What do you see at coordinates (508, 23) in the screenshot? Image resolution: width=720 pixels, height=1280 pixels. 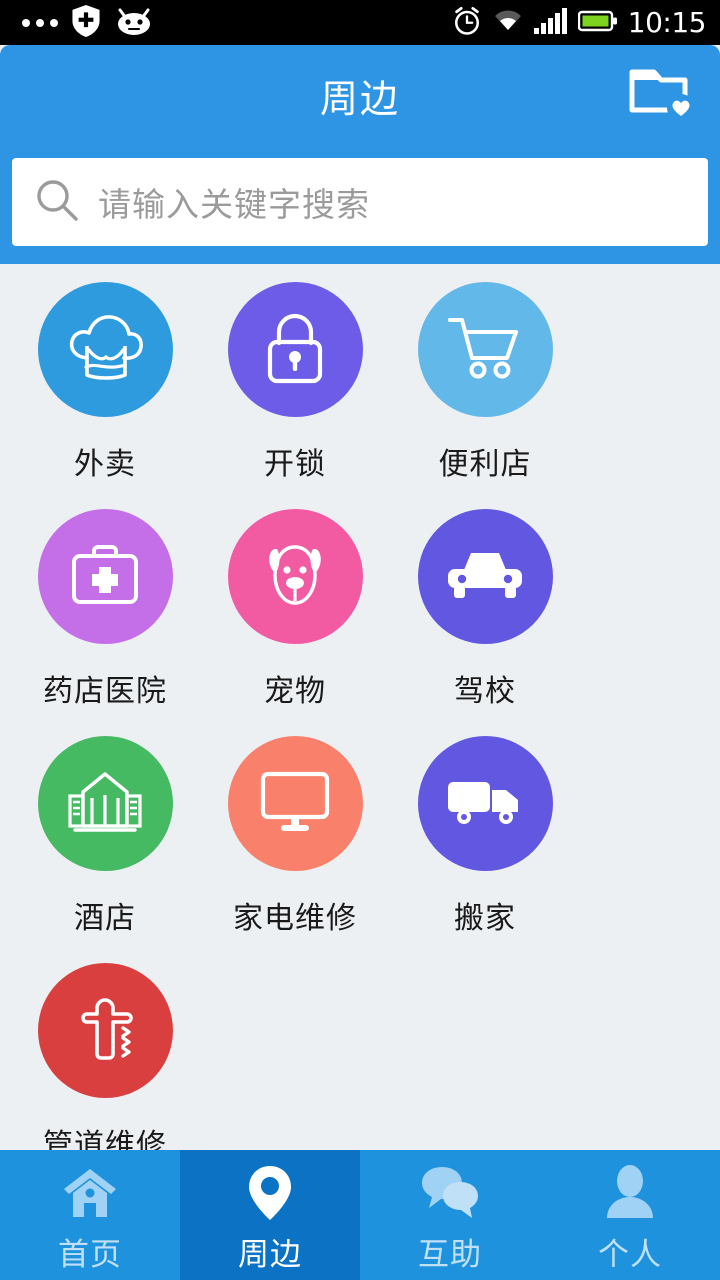 I see `wifi-icon` at bounding box center [508, 23].